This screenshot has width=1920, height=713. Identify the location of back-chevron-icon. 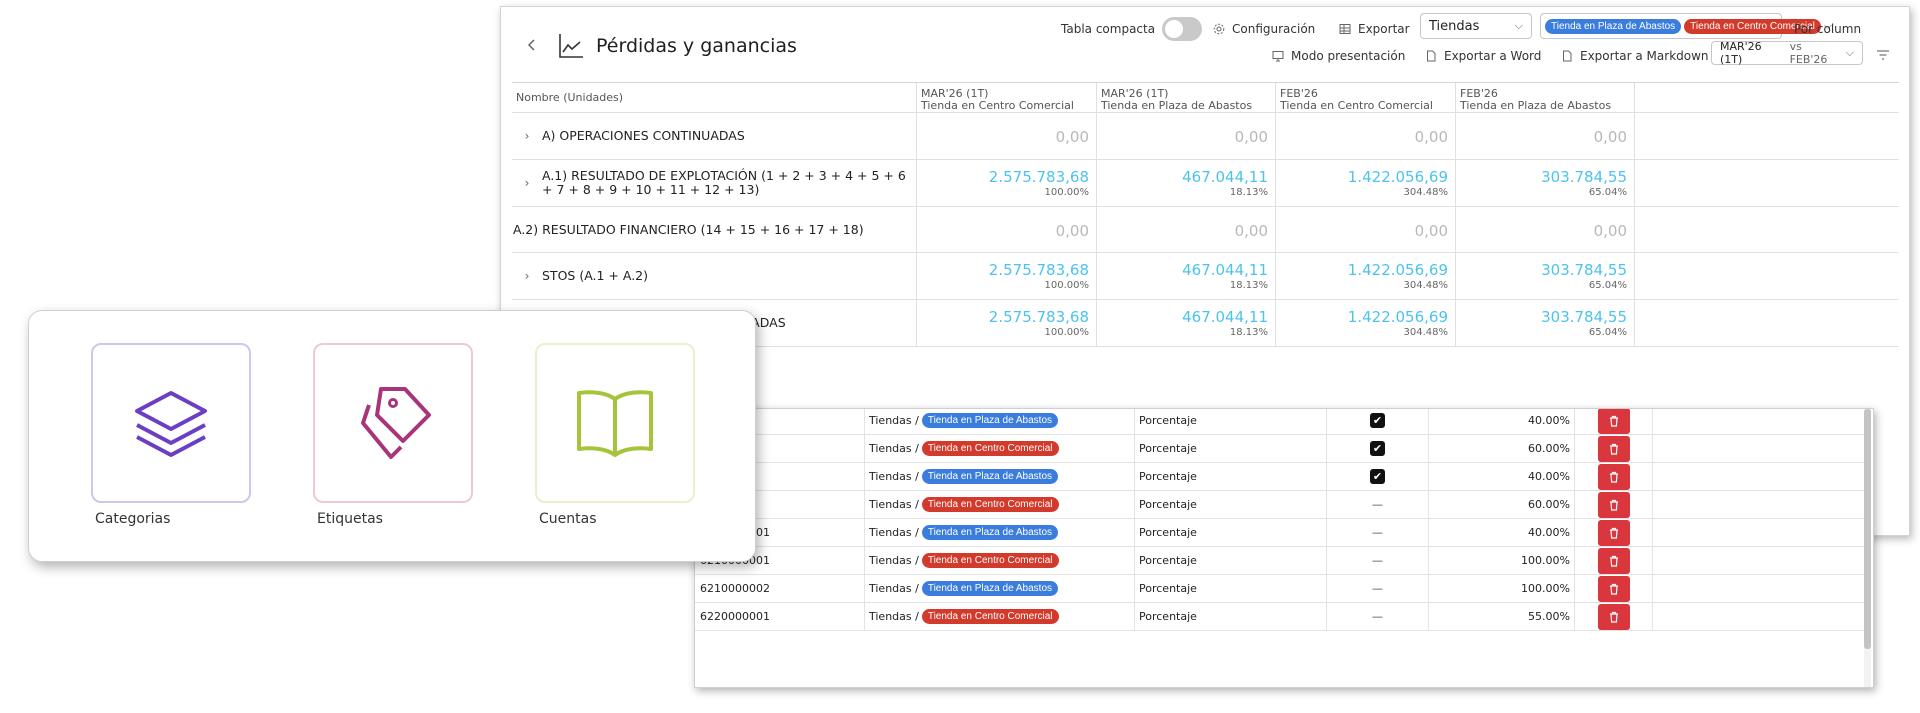
(532, 45).